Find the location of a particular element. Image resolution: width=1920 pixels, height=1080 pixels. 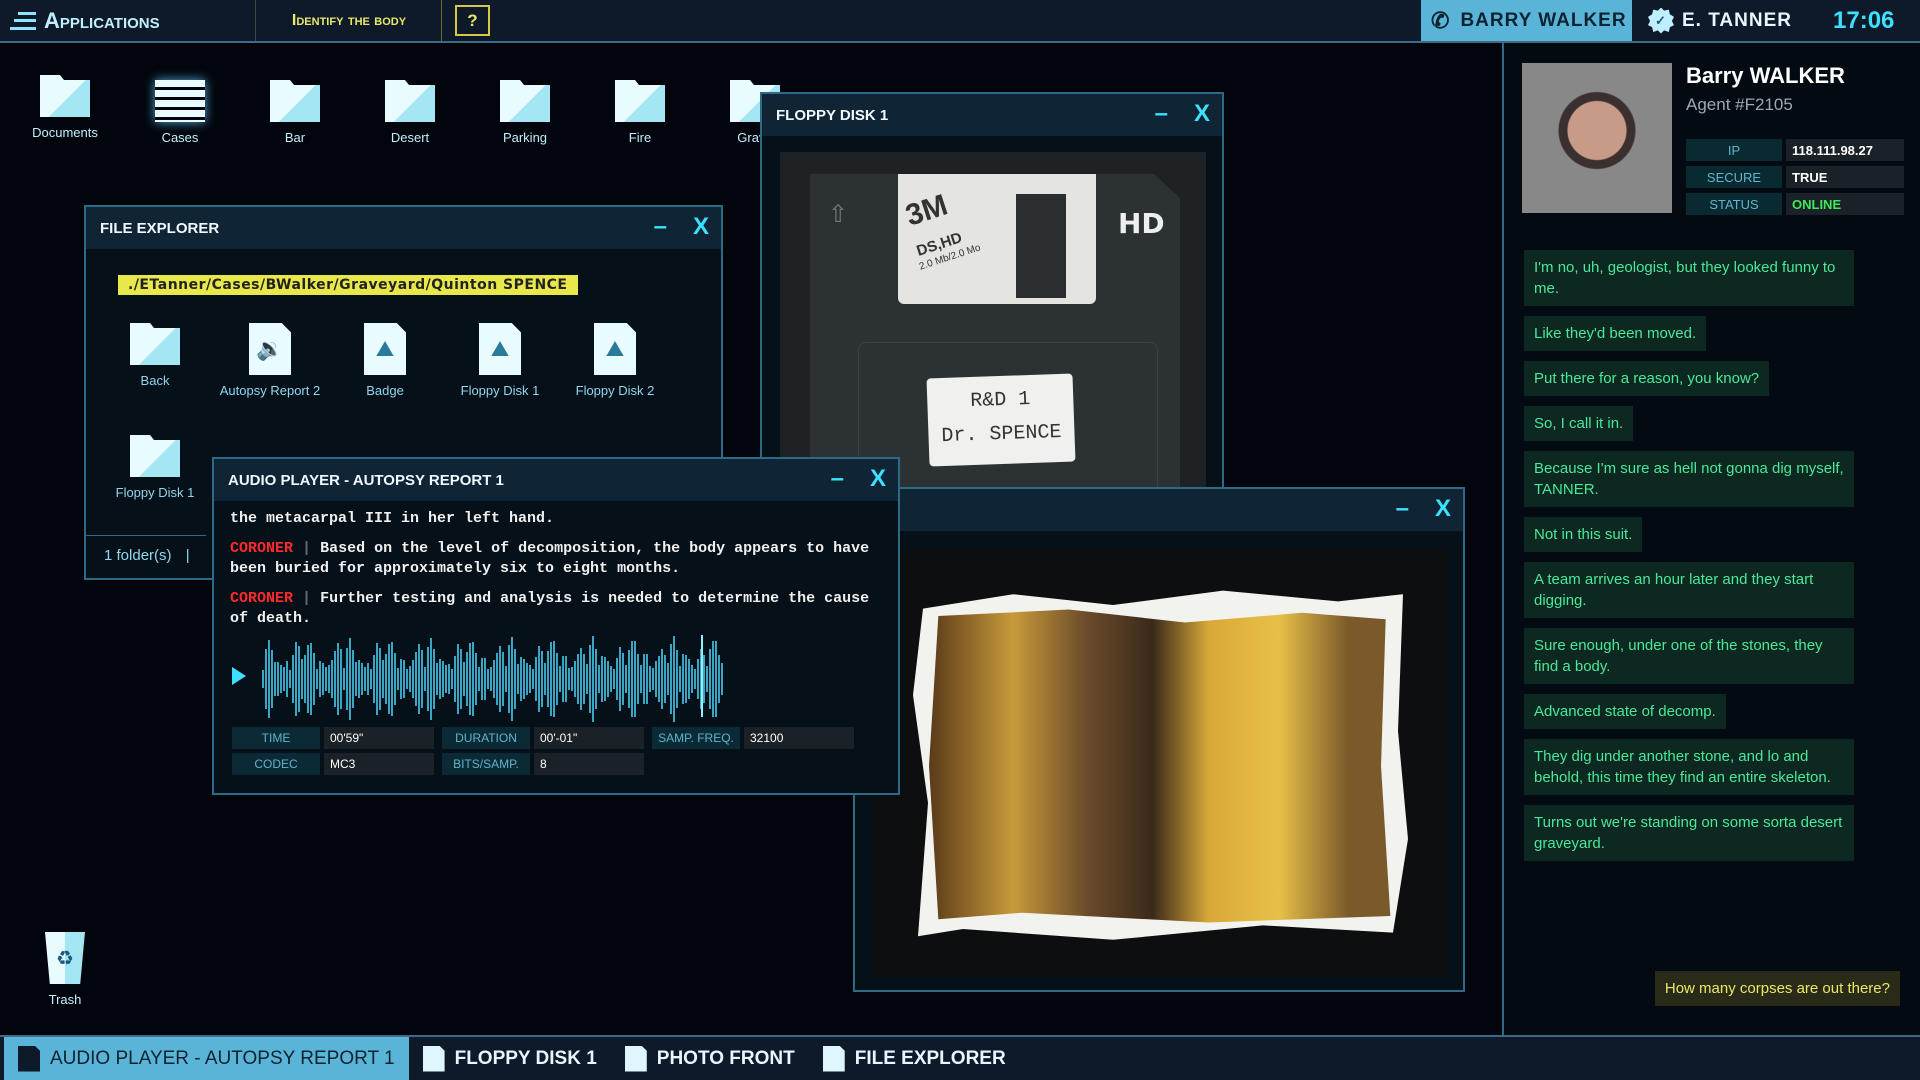

active-call-tab: ✆ BARRY WALKER is located at coordinates (1526, 20).